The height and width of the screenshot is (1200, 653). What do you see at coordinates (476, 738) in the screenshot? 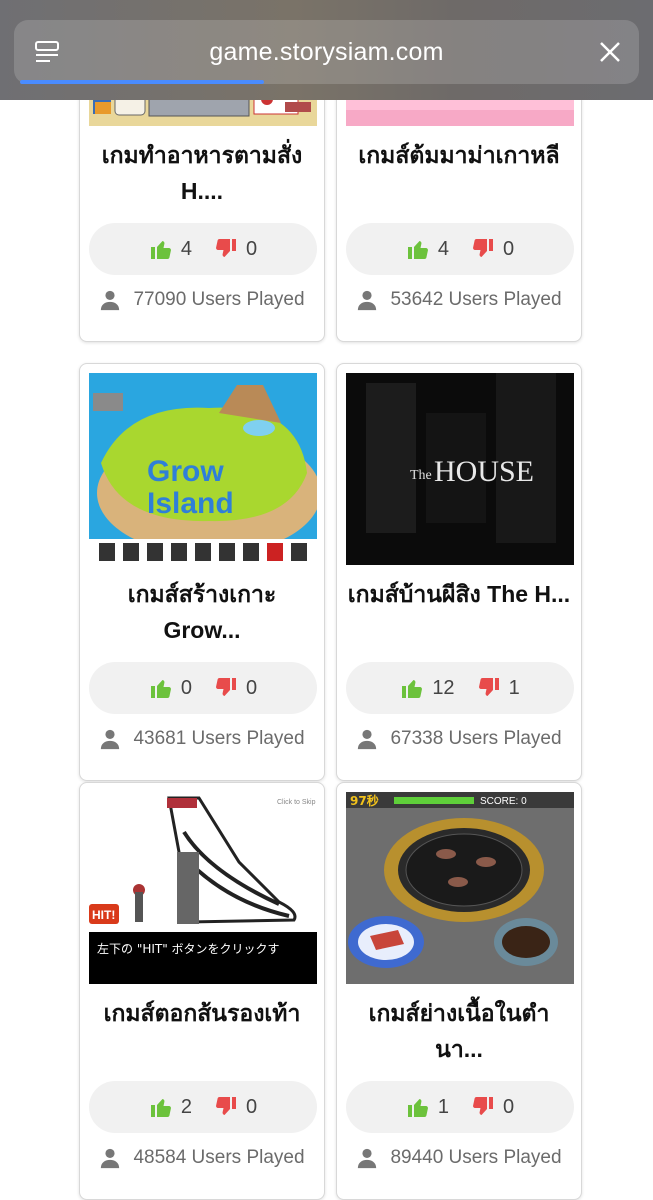
I see `played-count: 67338 Users Played` at bounding box center [476, 738].